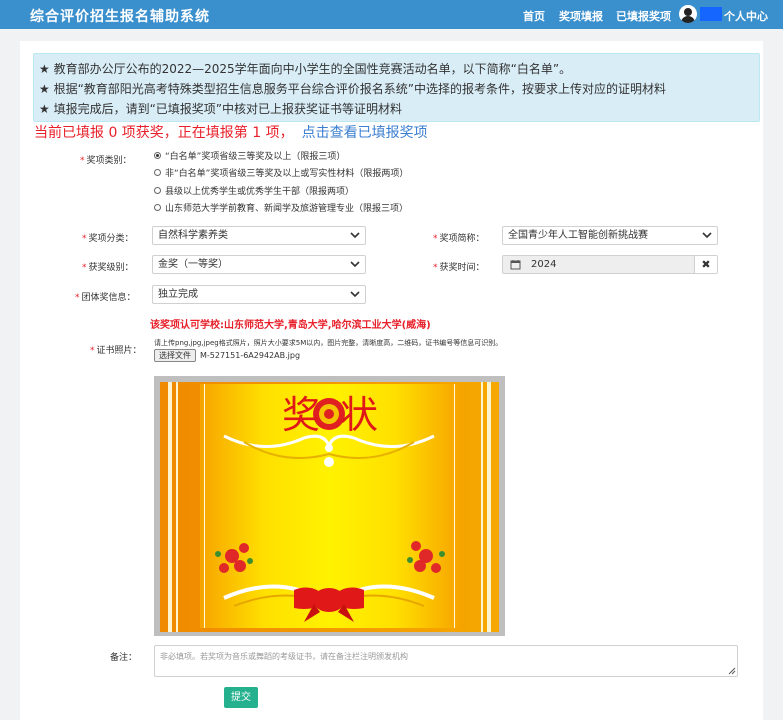 The image size is (783, 720). I want to click on notice-line-3: ★ 填报完成后，请到“已填报奖项”中核对已上报获奖证书等证明材料, so click(221, 109).